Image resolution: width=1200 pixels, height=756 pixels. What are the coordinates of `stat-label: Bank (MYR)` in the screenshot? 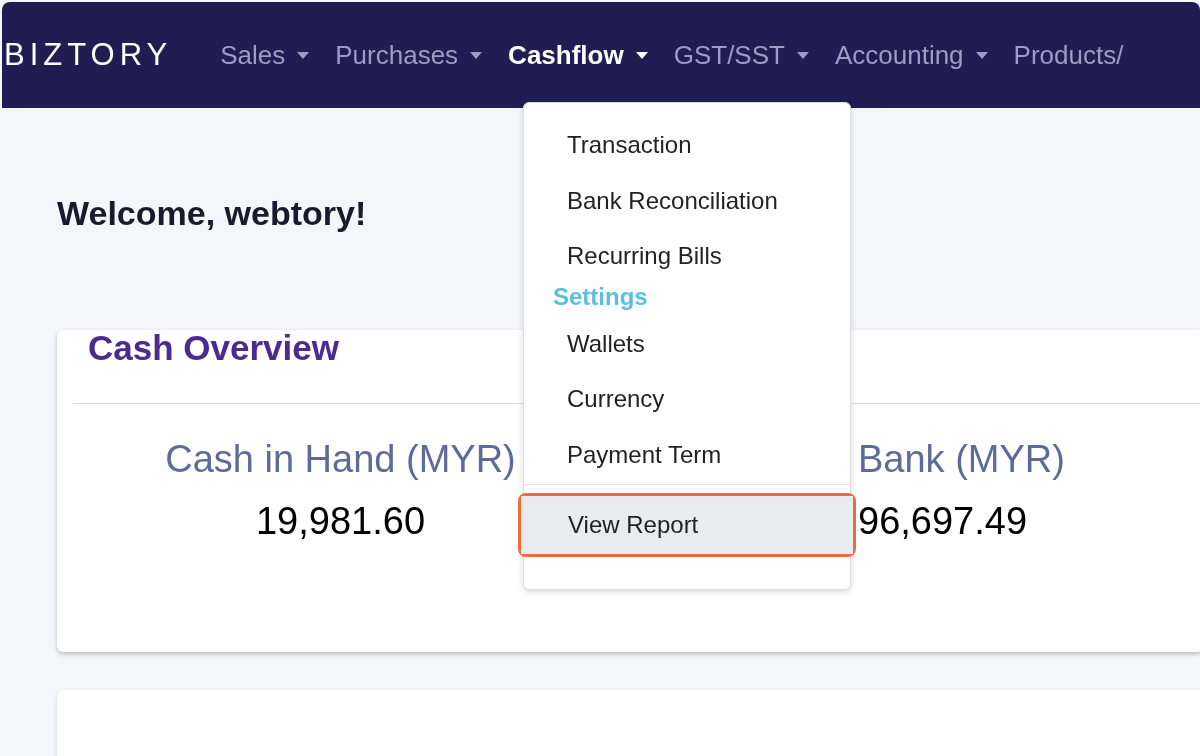 It's located at (961, 459).